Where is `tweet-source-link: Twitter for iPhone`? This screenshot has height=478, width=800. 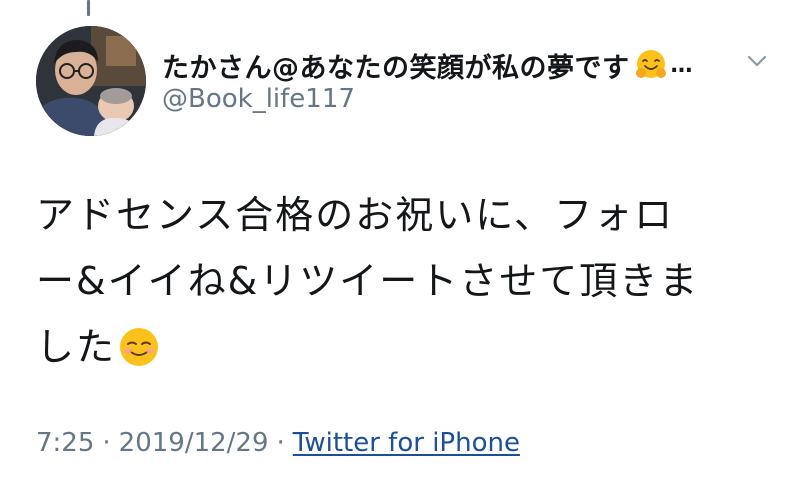 tweet-source-link: Twitter for iPhone is located at coordinates (406, 443).